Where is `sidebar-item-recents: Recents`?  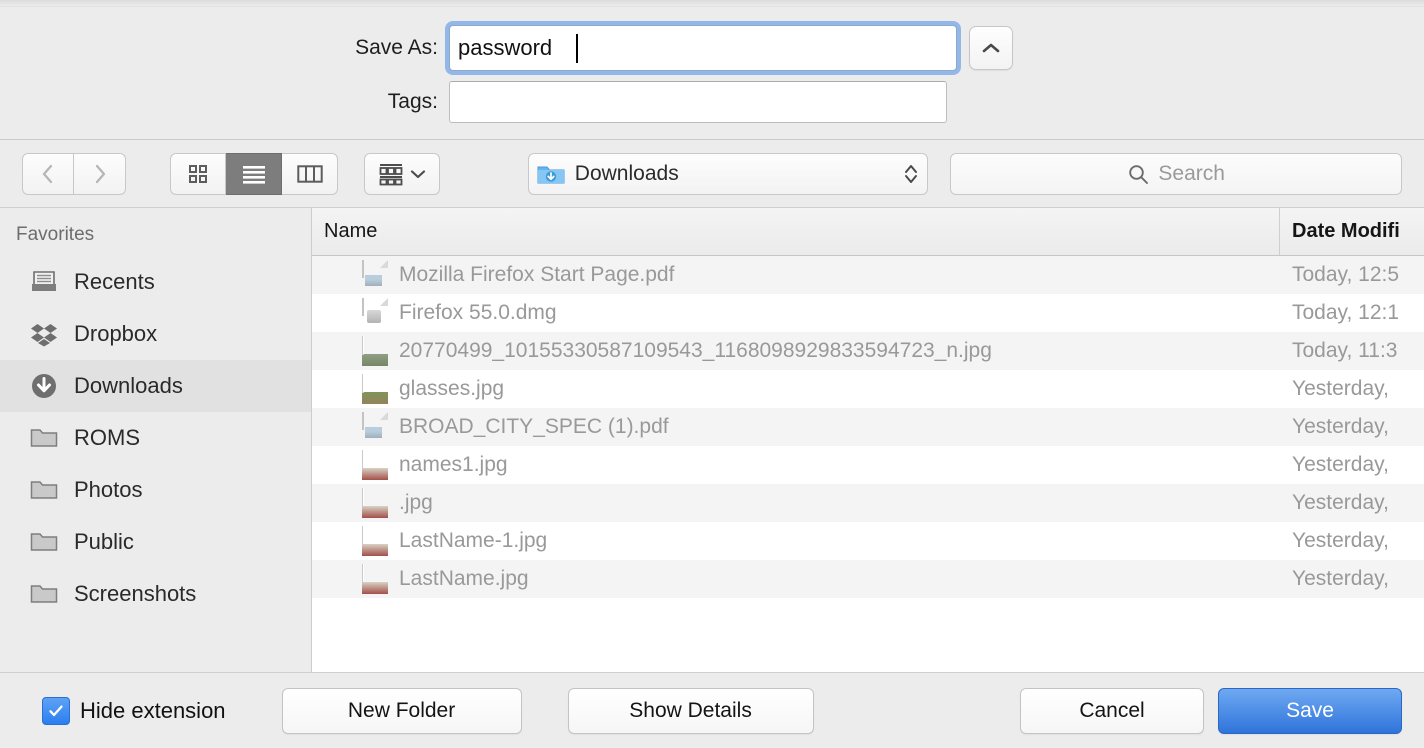 sidebar-item-recents: Recents is located at coordinates (155, 282).